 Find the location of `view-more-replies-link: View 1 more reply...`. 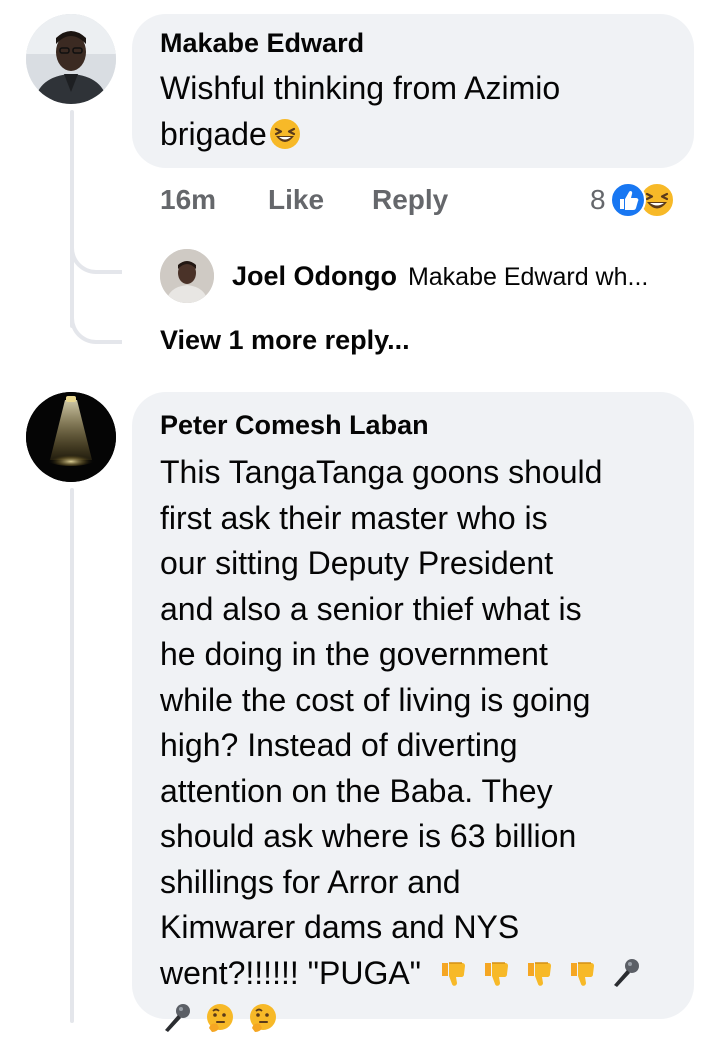

view-more-replies-link: View 1 more reply... is located at coordinates (285, 340).